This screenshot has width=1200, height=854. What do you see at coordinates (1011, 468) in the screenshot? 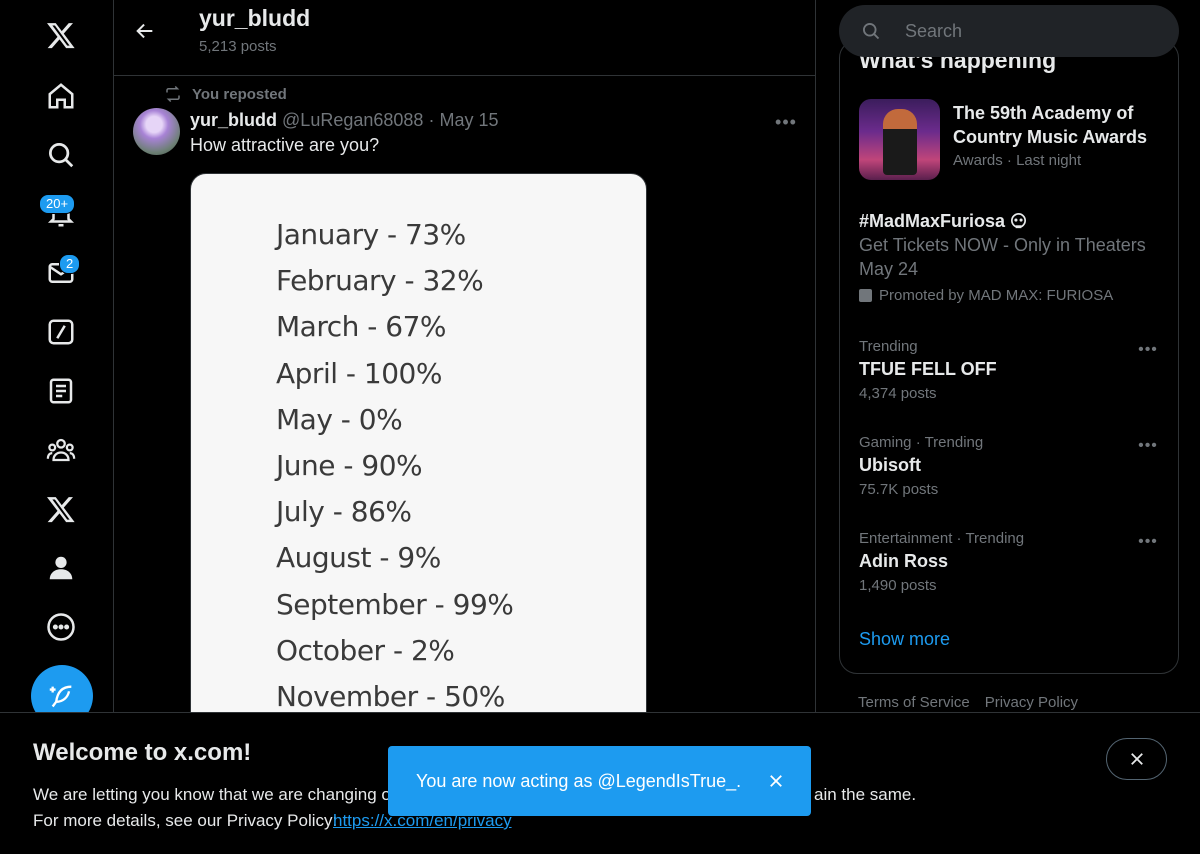
I see `trend-item: Gaming · Trending Ubisoft 75.7K posts` at bounding box center [1011, 468].